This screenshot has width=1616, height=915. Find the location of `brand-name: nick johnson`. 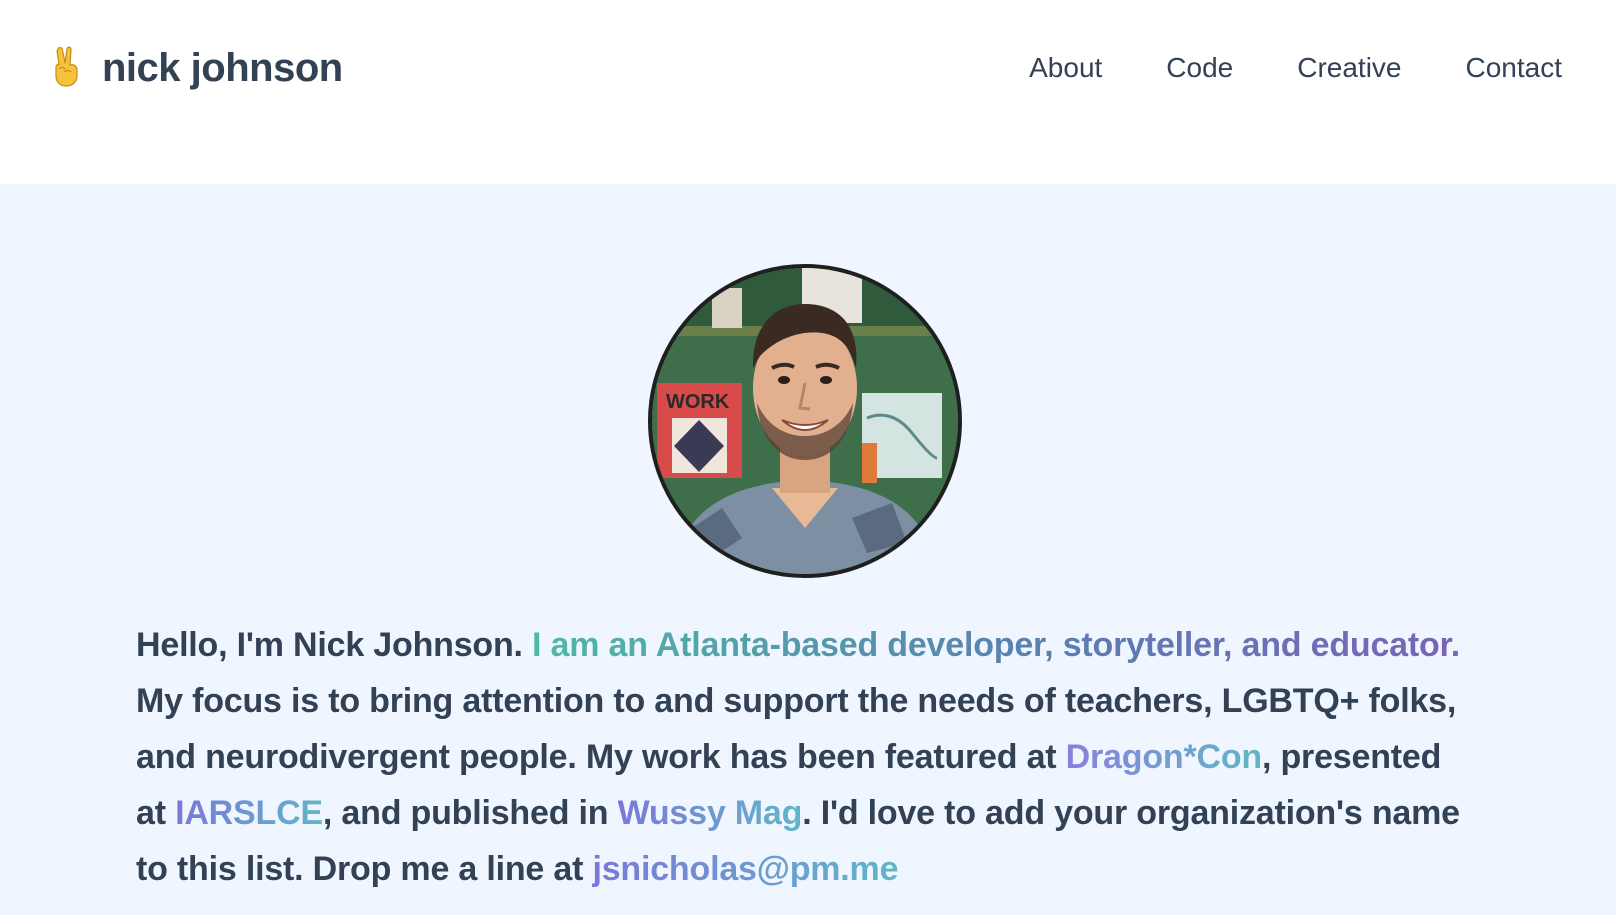

brand-name: nick johnson is located at coordinates (222, 67).